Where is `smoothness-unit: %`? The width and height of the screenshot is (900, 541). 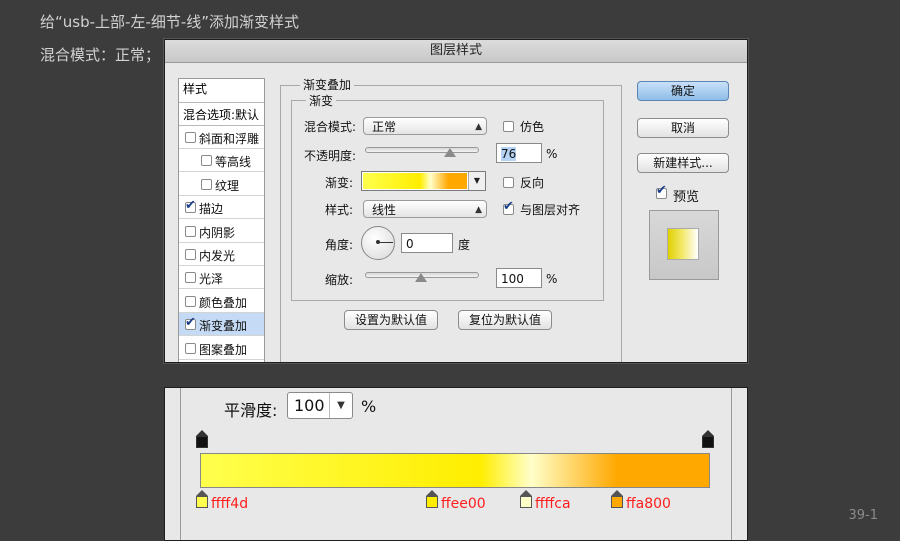
smoothness-unit: % is located at coordinates (369, 406).